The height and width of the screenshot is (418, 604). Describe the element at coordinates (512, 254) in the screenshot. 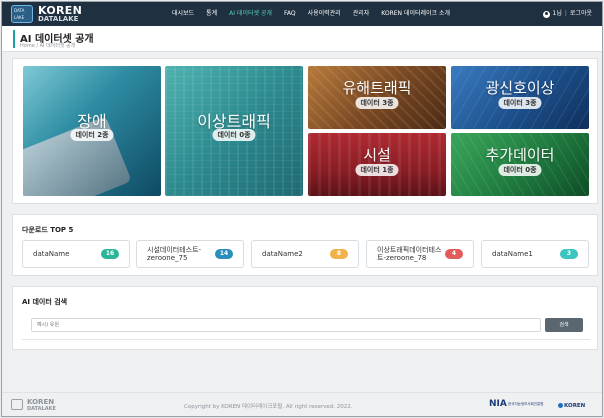

I see `download-item-name: dataName1` at that location.